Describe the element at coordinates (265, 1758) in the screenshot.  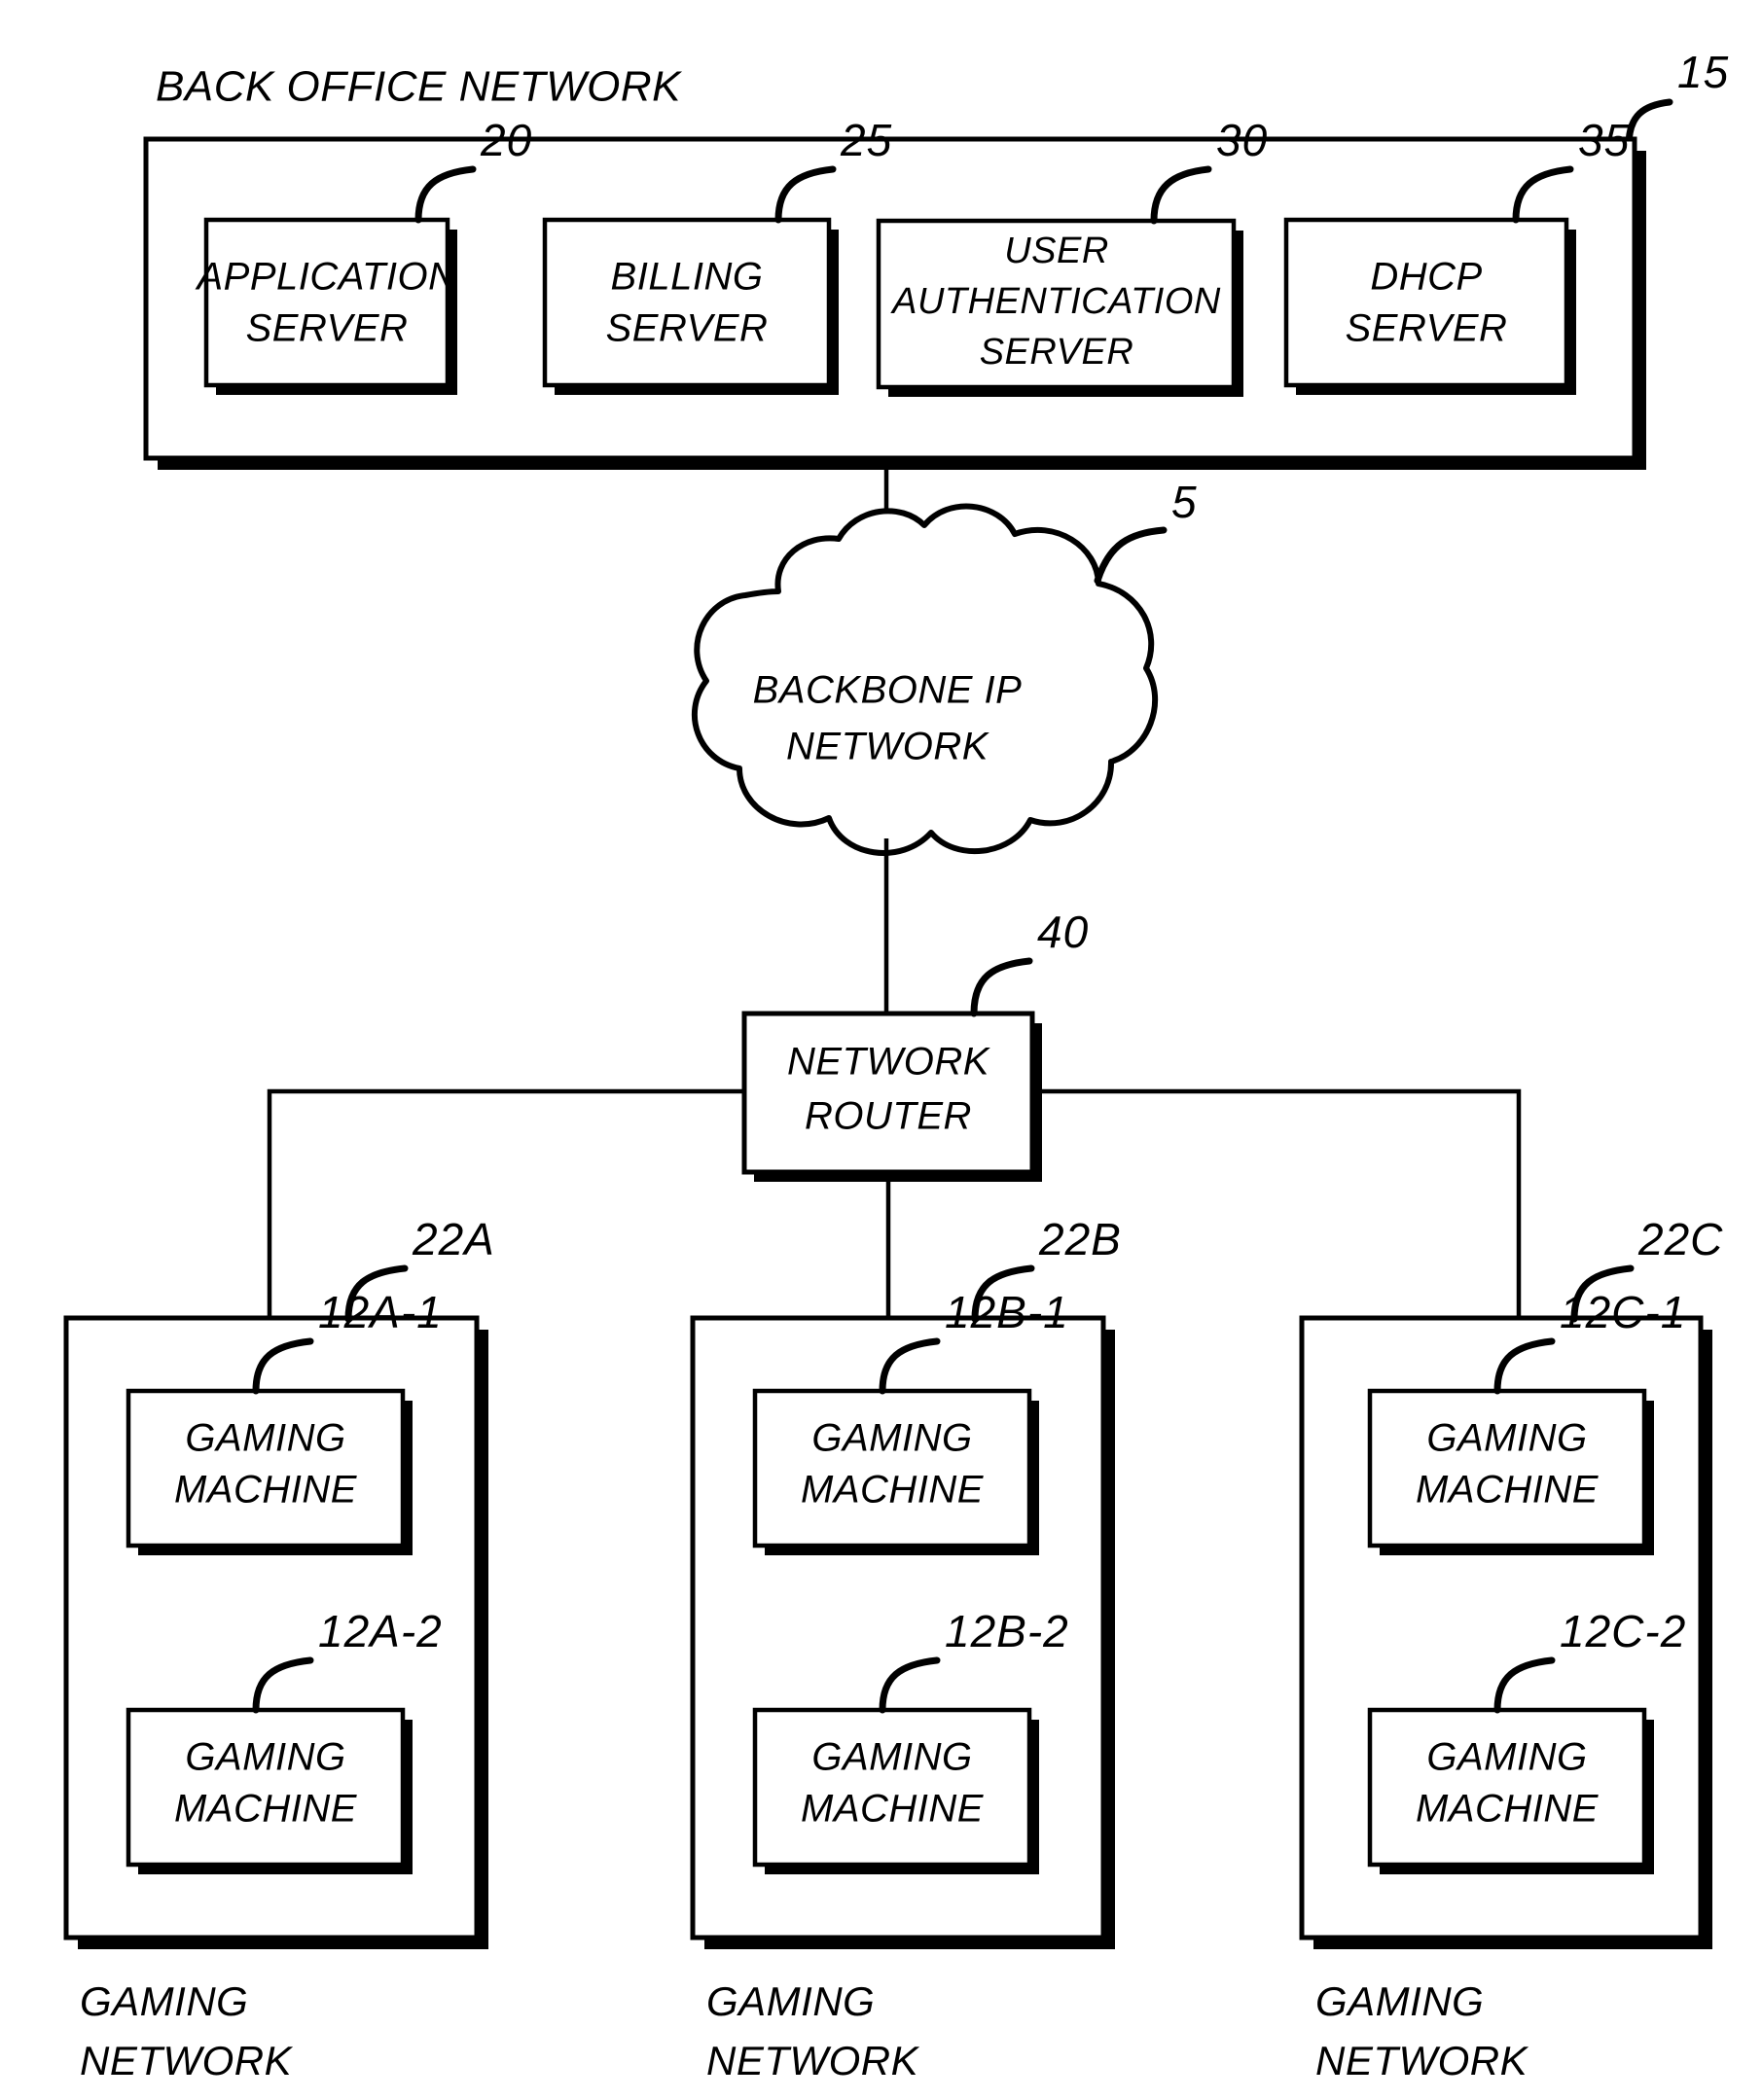
I see `gaming-machine-12A-2-label-line1: GAMING` at that location.